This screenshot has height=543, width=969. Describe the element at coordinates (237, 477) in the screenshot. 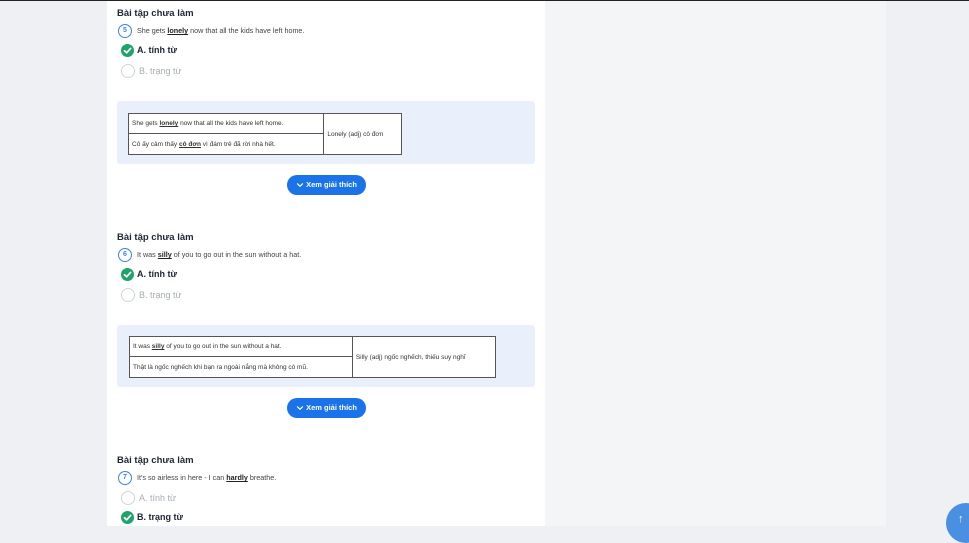

I see `key-word: hardly` at that location.